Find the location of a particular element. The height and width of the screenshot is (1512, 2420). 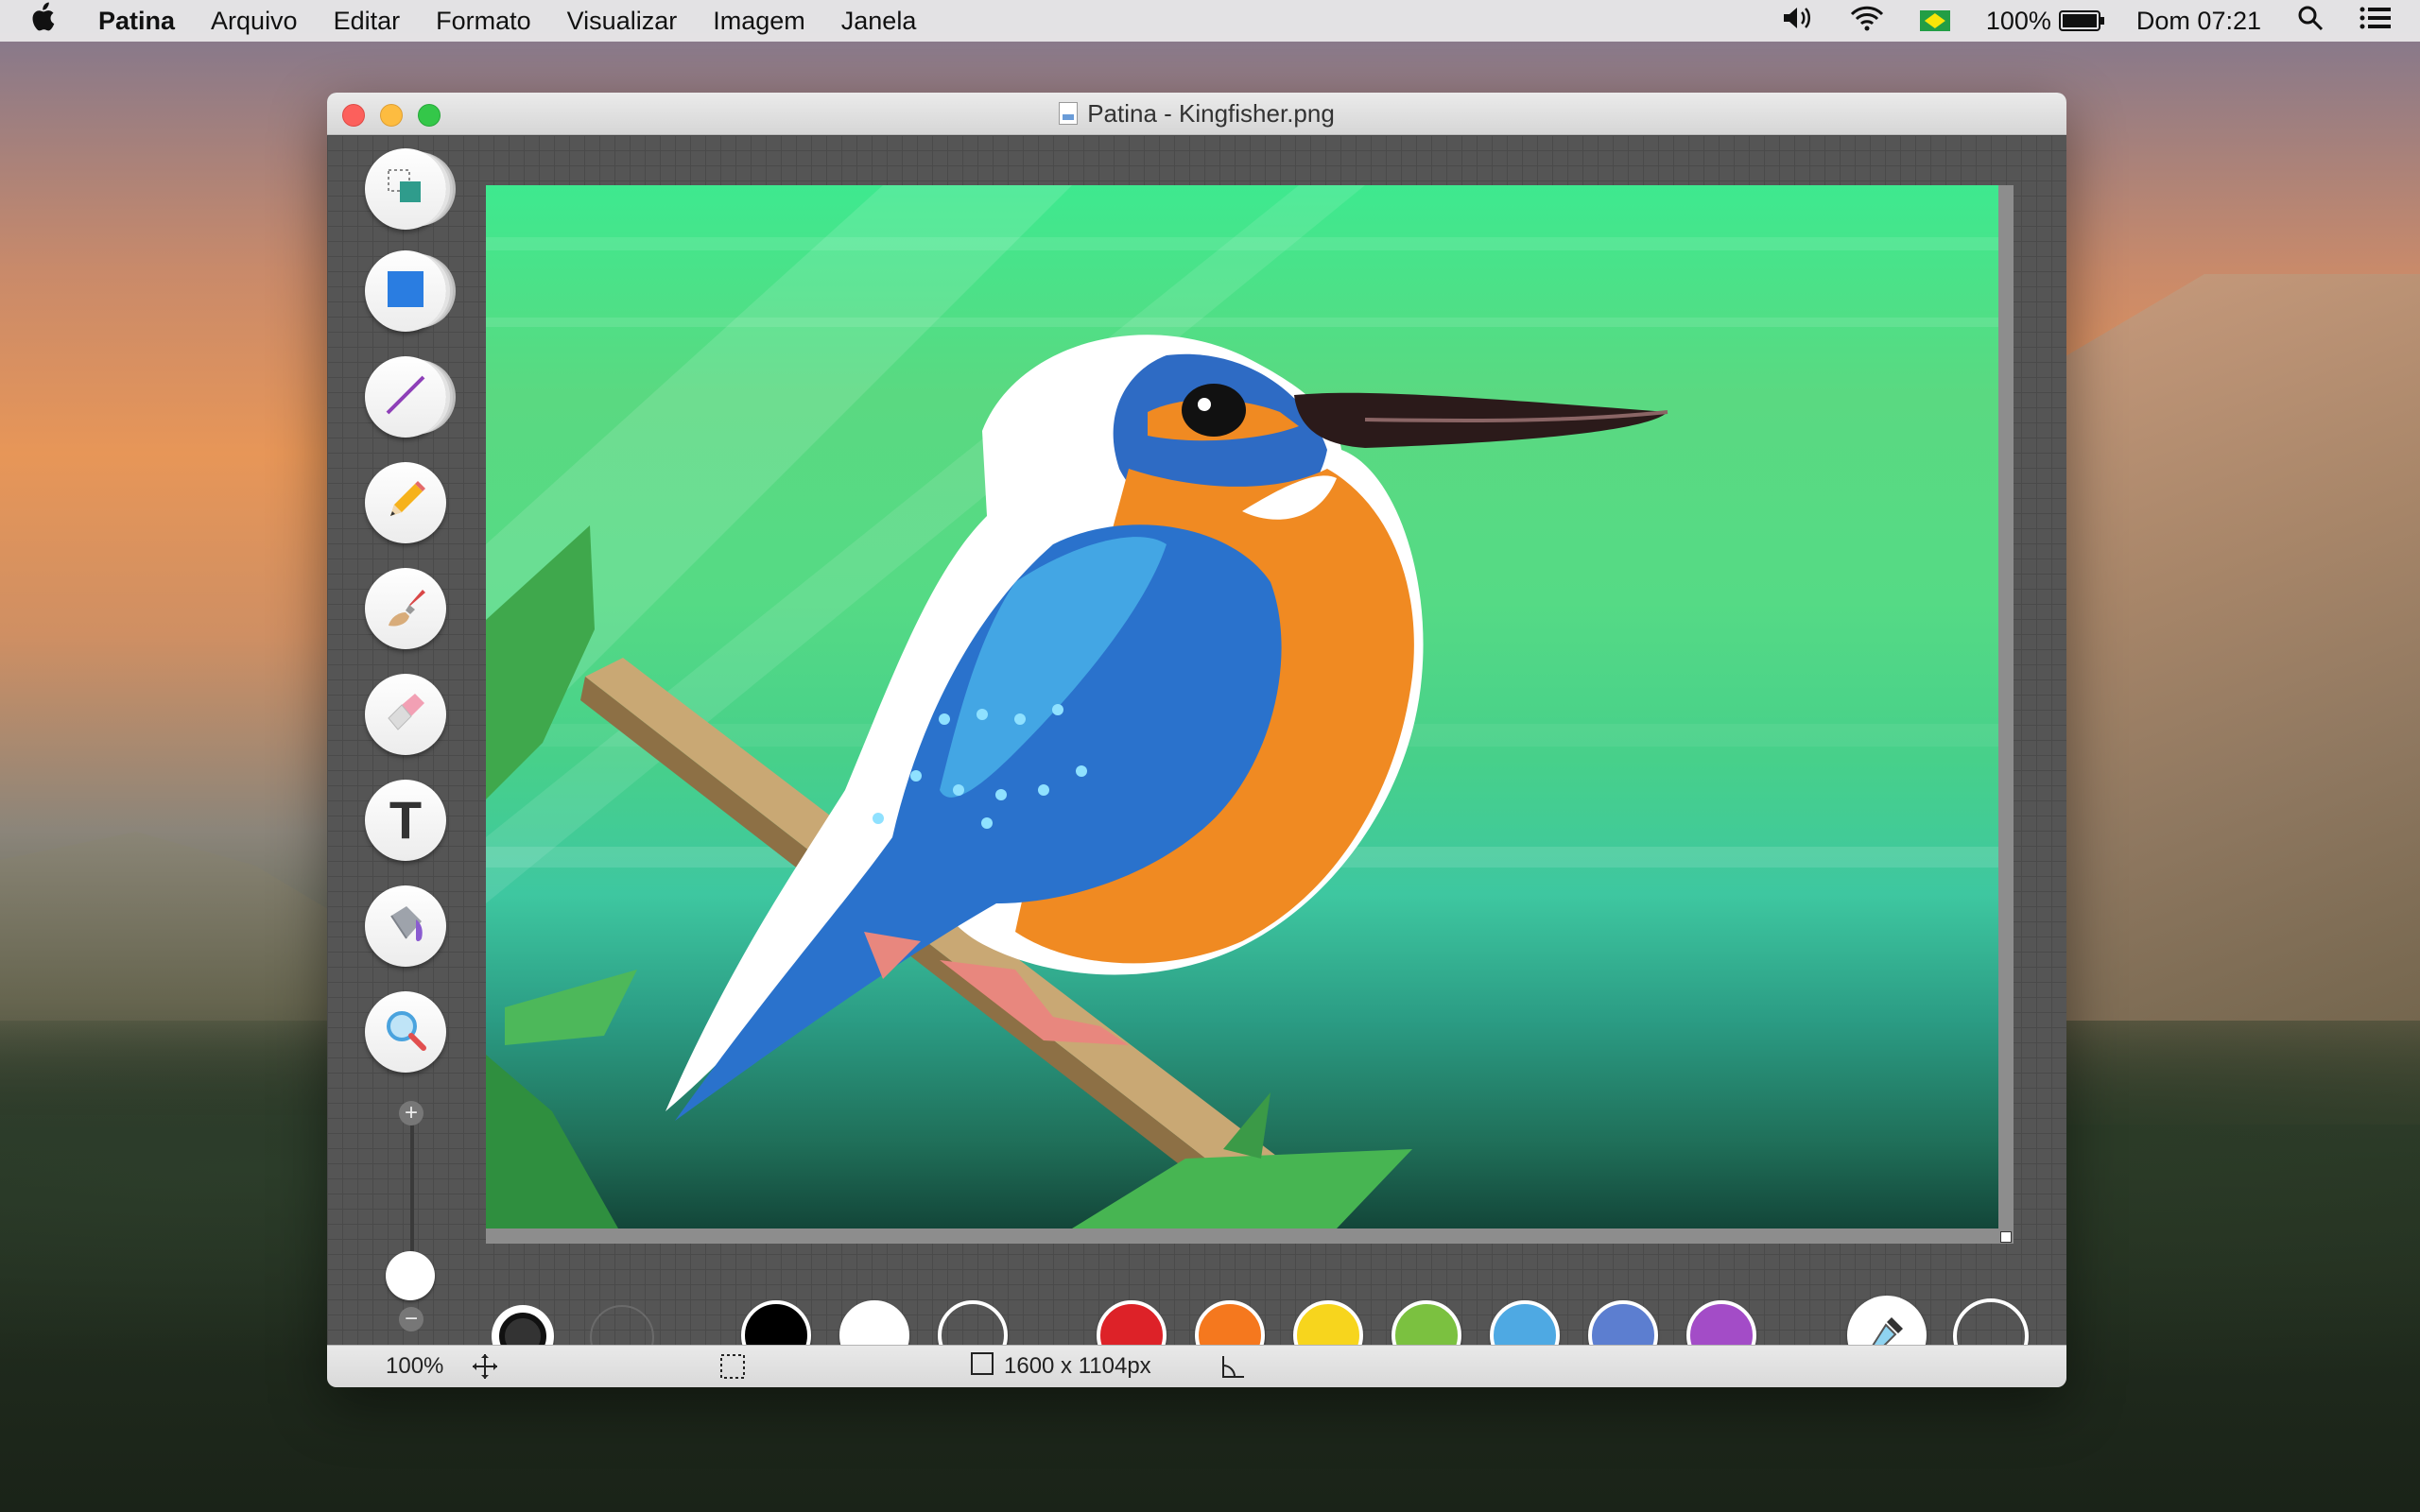

fill-tool-button is located at coordinates (405, 926).